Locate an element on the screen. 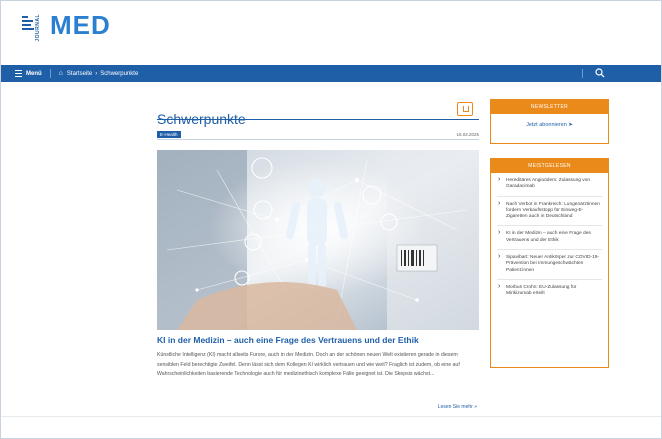 The image size is (662, 439). category-tag: E-Health is located at coordinates (169, 134).